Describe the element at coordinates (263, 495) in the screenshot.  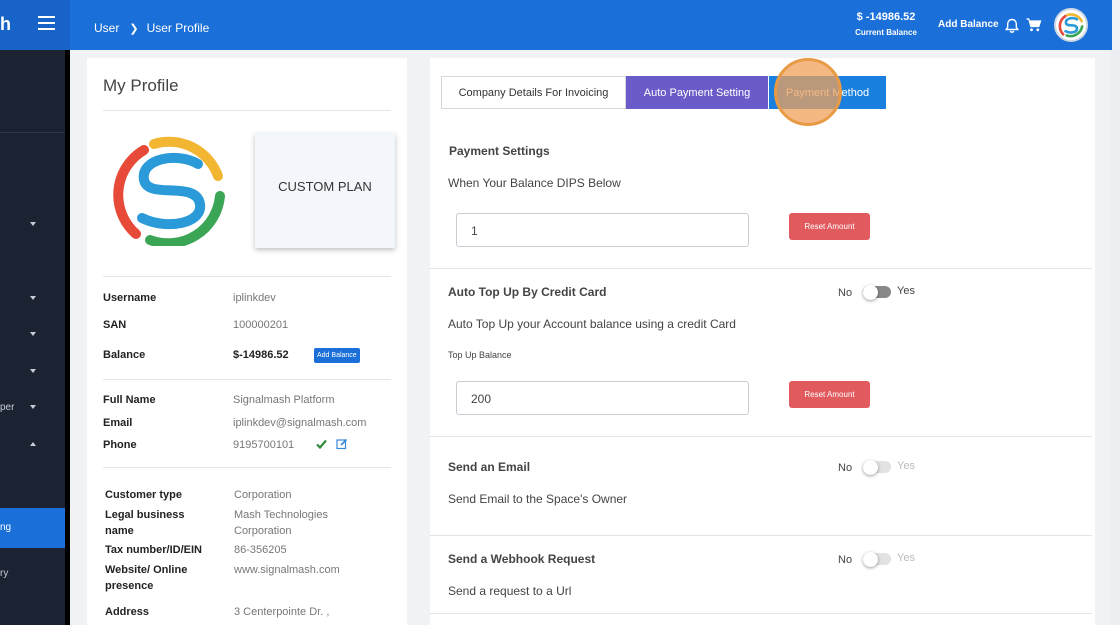
I see `customer-type-value: Corporation` at that location.